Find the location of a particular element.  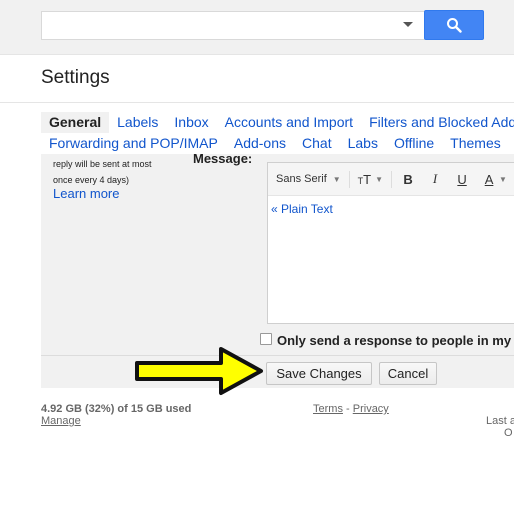

plain-text-link: « Plain Text is located at coordinates (302, 209).